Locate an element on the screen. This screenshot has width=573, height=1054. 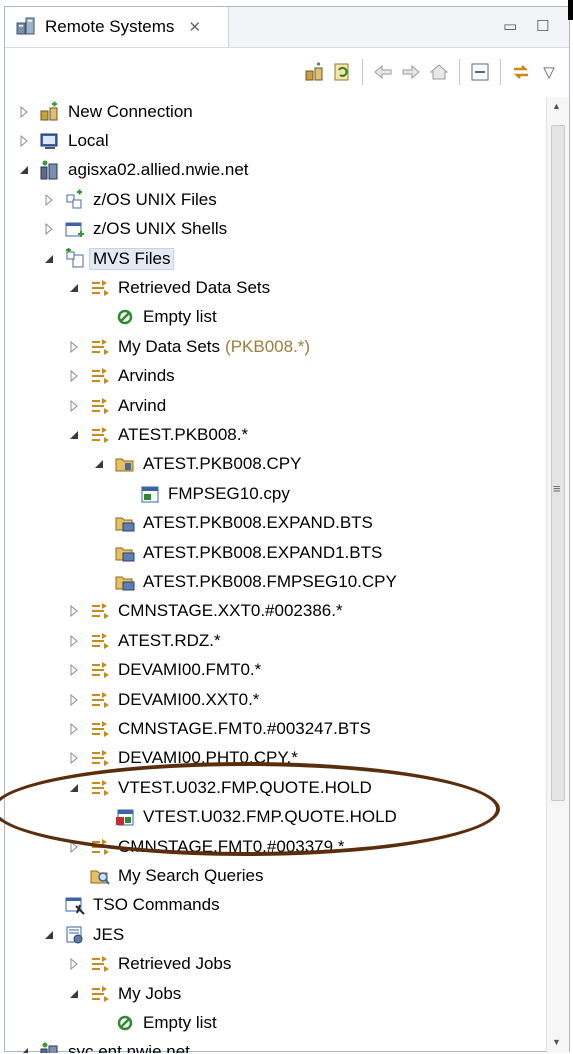
tree-item: TSO Commands is located at coordinates (131, 905).